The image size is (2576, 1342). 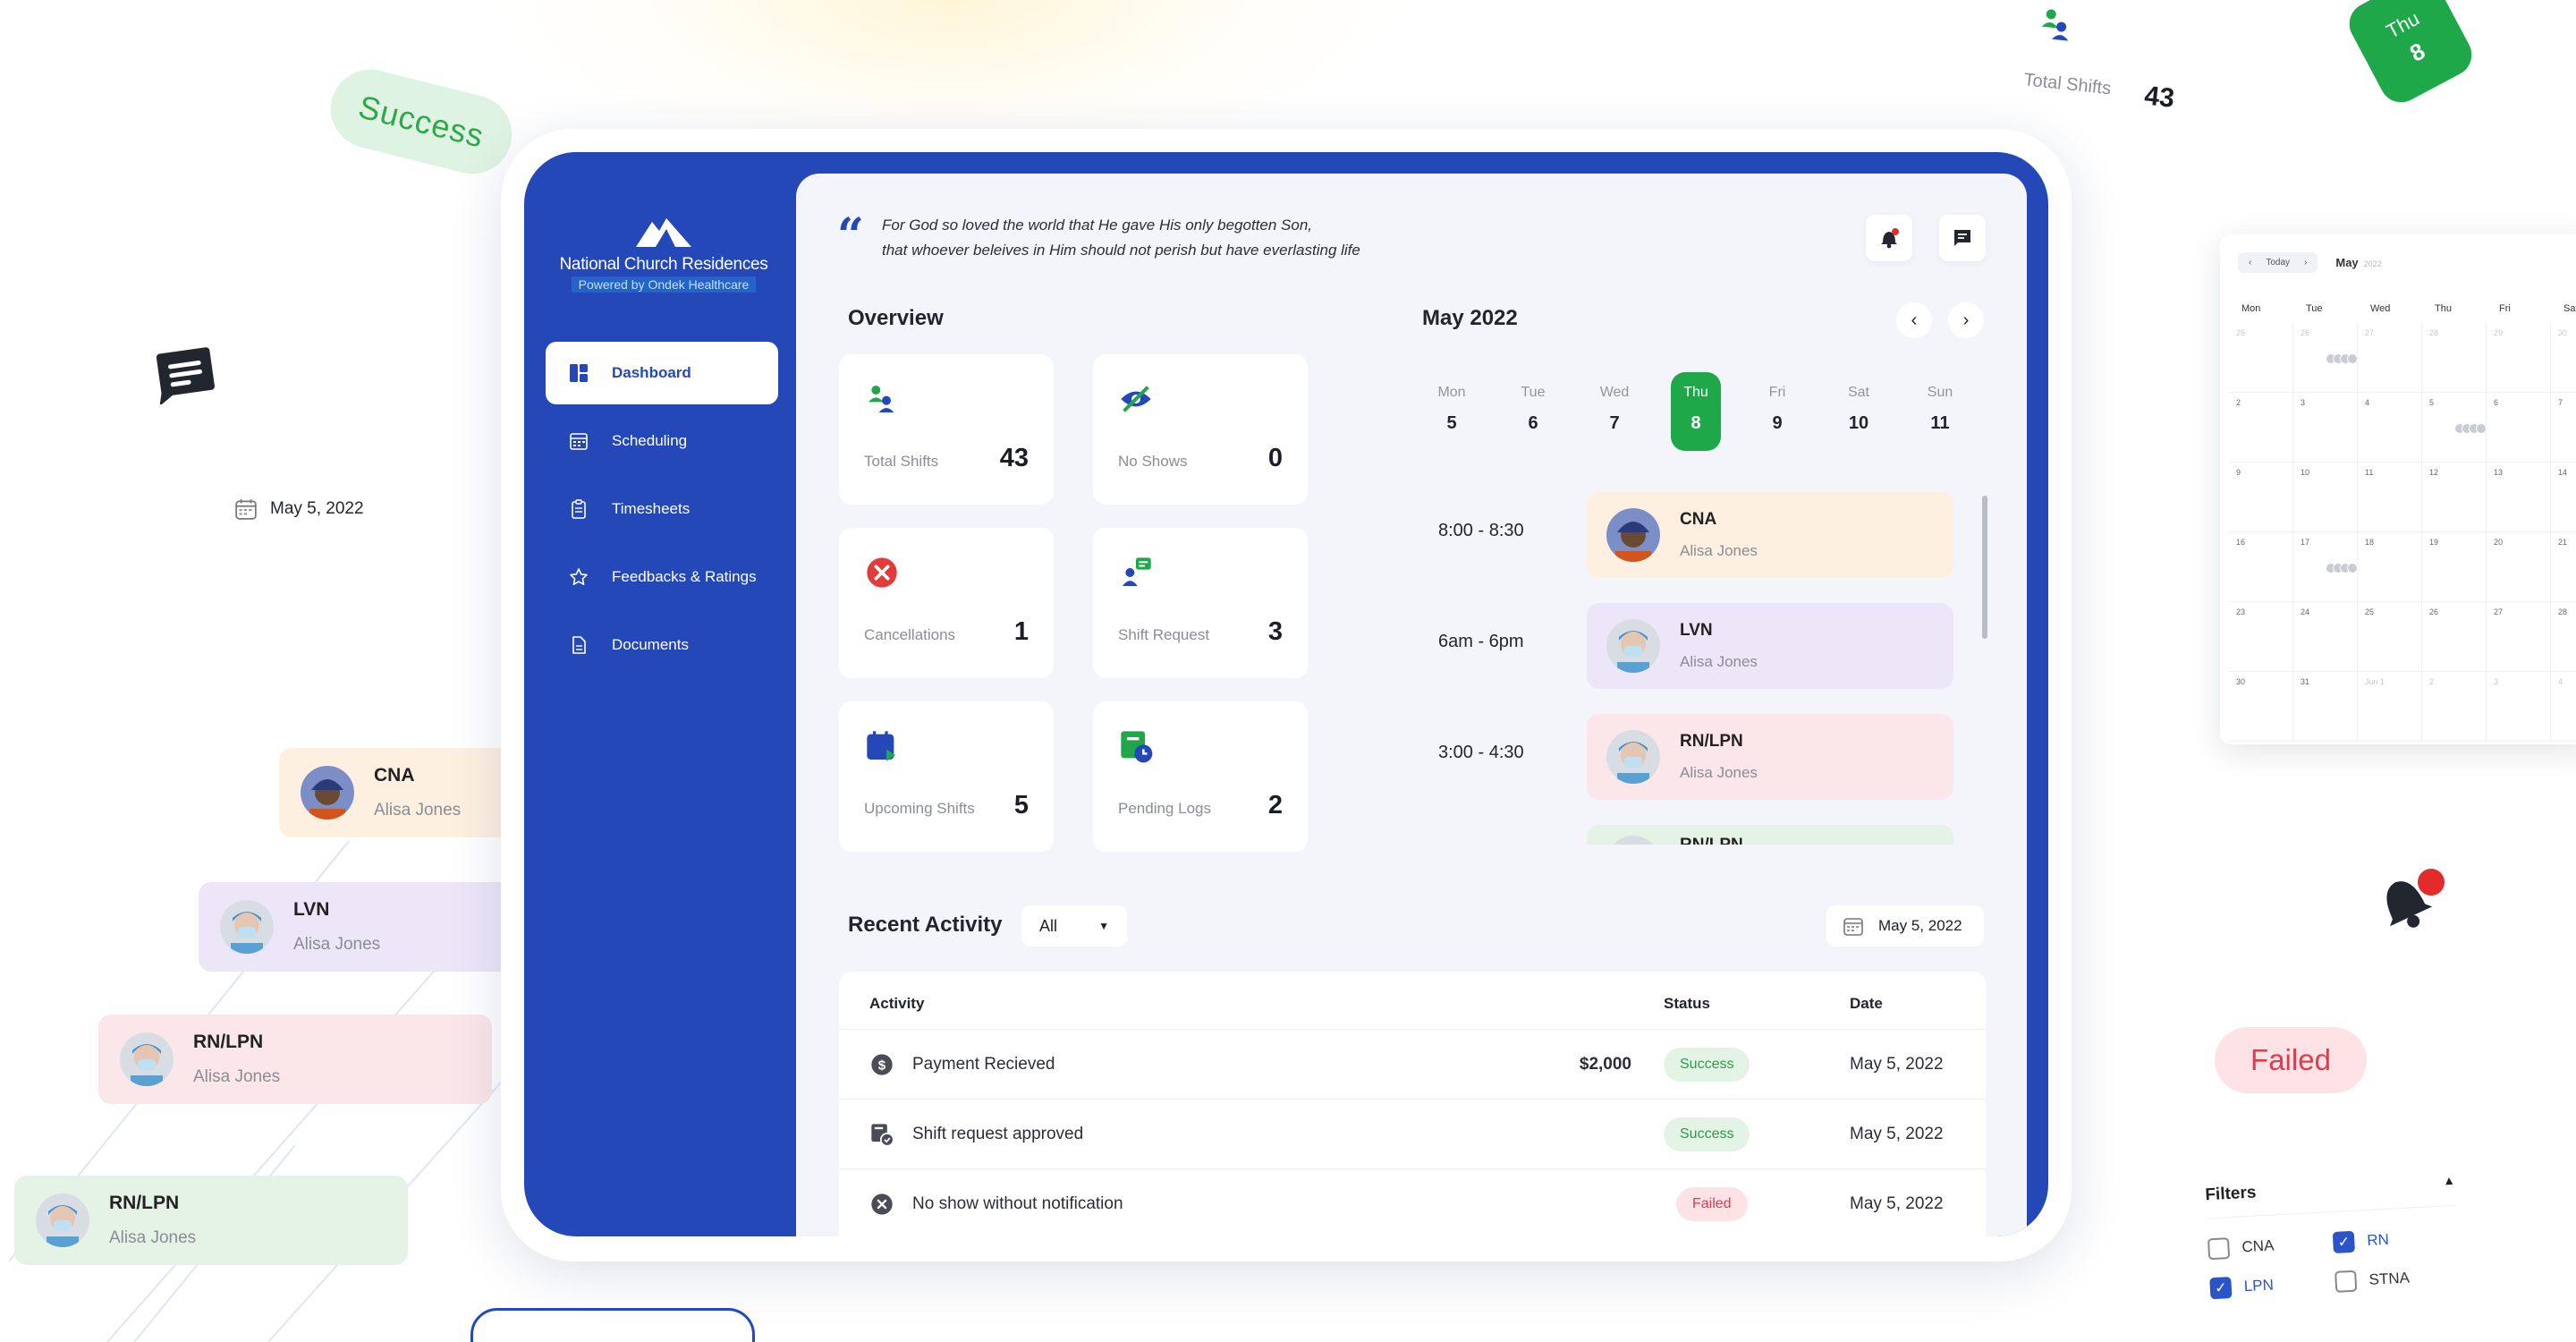 What do you see at coordinates (2563, 498) in the screenshot?
I see `calendar-day-cell: 14` at bounding box center [2563, 498].